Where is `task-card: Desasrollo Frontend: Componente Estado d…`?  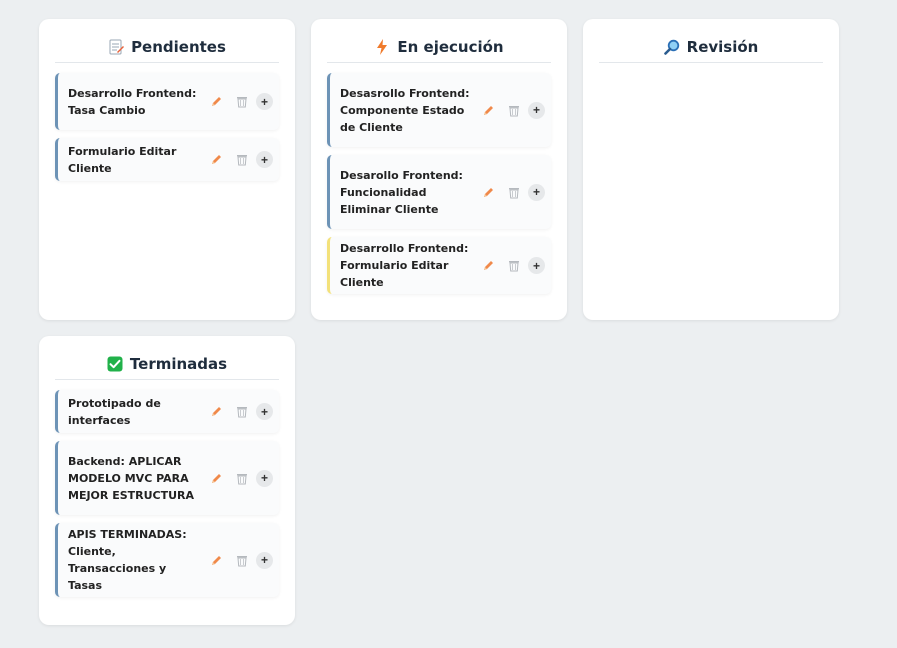
task-card: Desasrollo Frontend: Componente Estado d… is located at coordinates (439, 110).